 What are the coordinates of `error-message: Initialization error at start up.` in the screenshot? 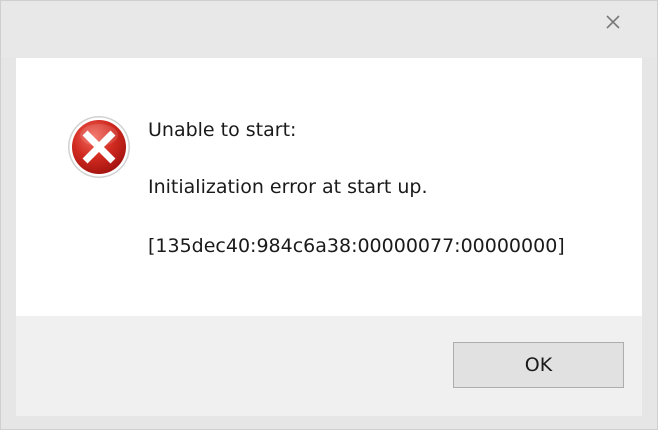 It's located at (288, 187).